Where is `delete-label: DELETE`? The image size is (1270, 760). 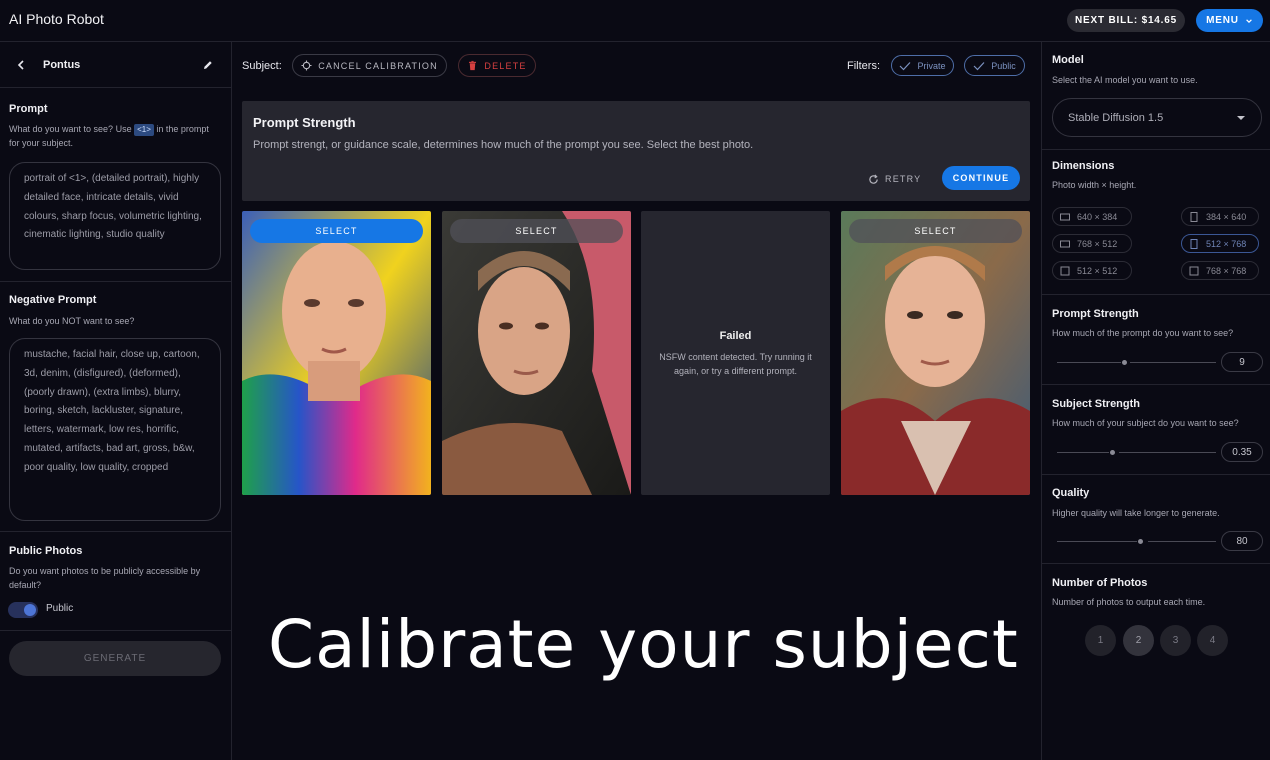
delete-label: DELETE is located at coordinates (505, 65).